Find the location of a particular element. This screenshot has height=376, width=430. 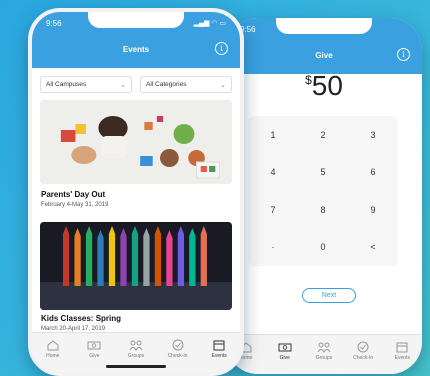

signal-wifi-battery-icon: ▂▄▆ ◠ ▭ is located at coordinates (209, 23).